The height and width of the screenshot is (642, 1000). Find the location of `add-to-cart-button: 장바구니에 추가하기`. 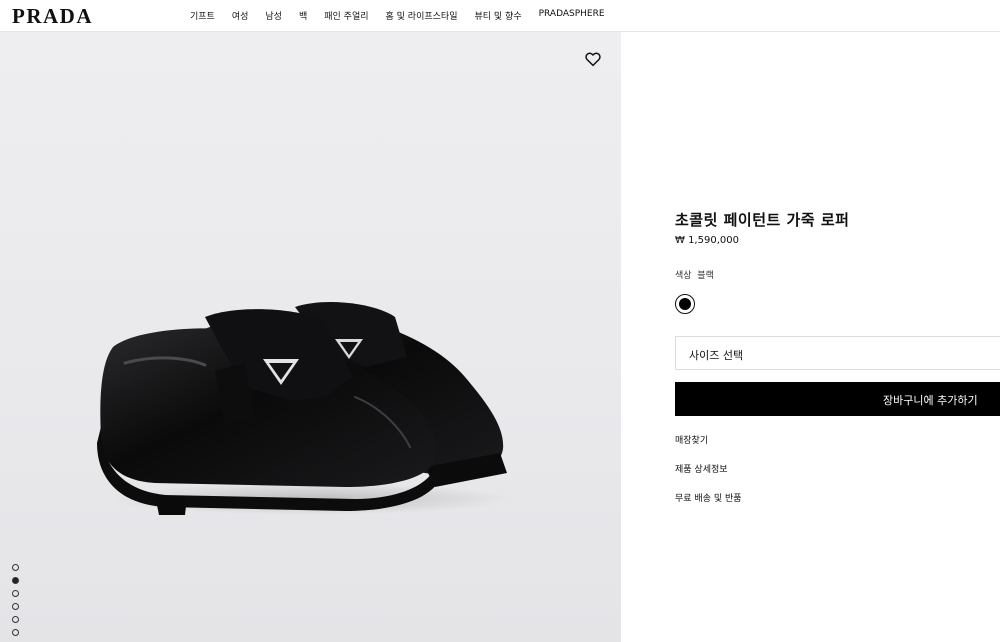

add-to-cart-button: 장바구니에 추가하기 is located at coordinates (837, 399).